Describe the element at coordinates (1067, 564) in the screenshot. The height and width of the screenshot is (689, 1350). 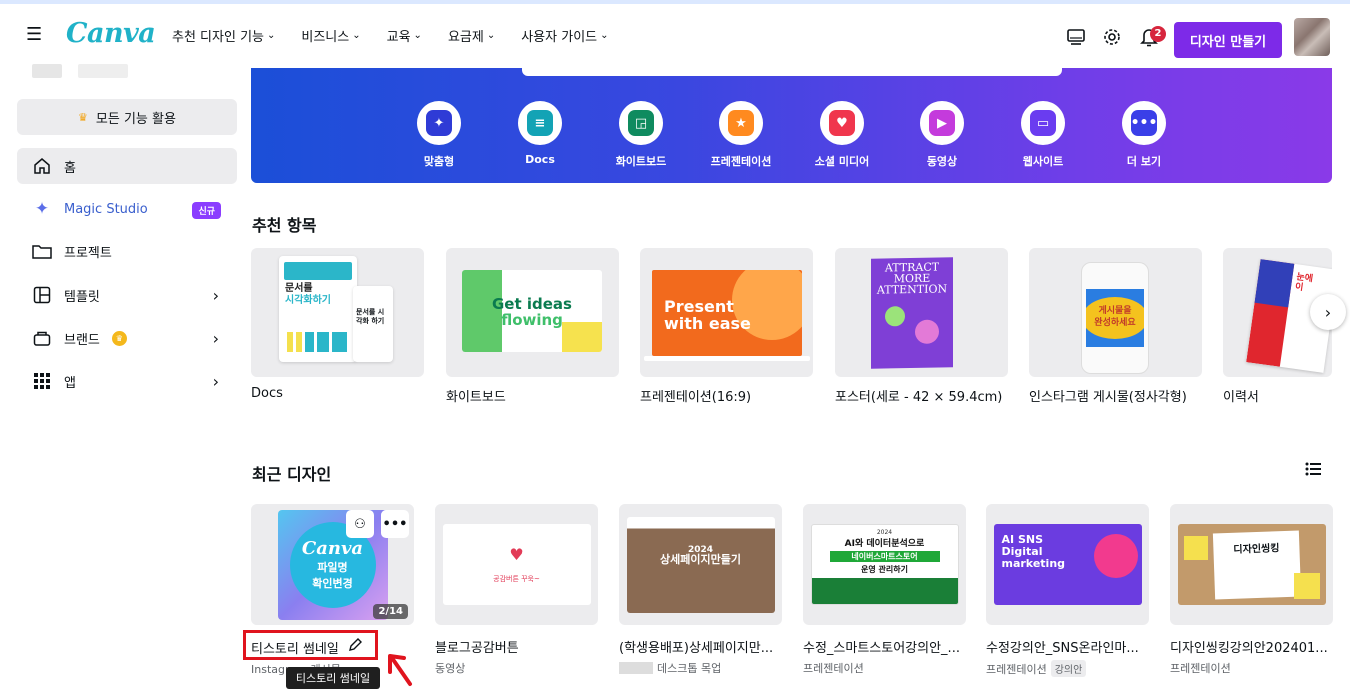
I see `design-thumb: AI SNS Digital marketing` at that location.